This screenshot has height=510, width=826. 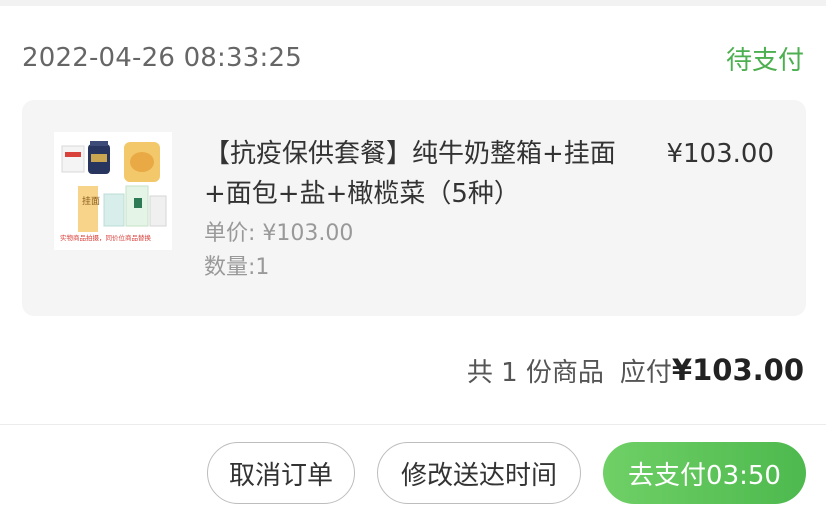 What do you see at coordinates (413, 3) in the screenshot?
I see `top-separator` at bounding box center [413, 3].